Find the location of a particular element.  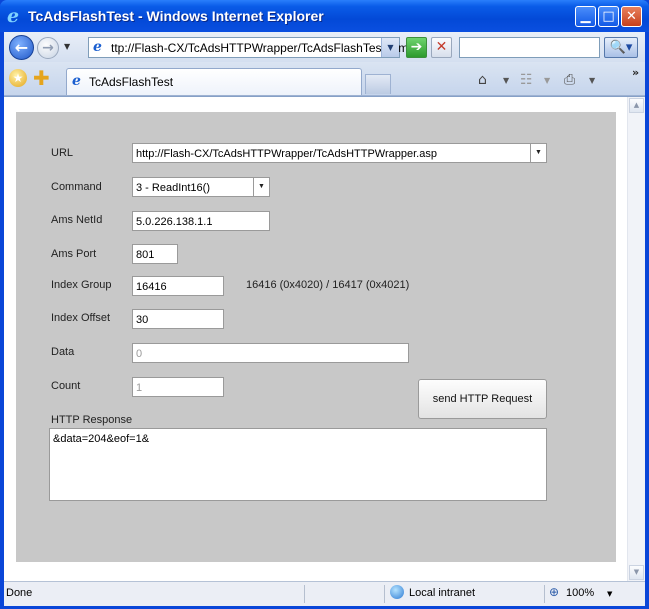

tab-tcadsflashtest: e TcAdsFlashTest is located at coordinates (214, 81).